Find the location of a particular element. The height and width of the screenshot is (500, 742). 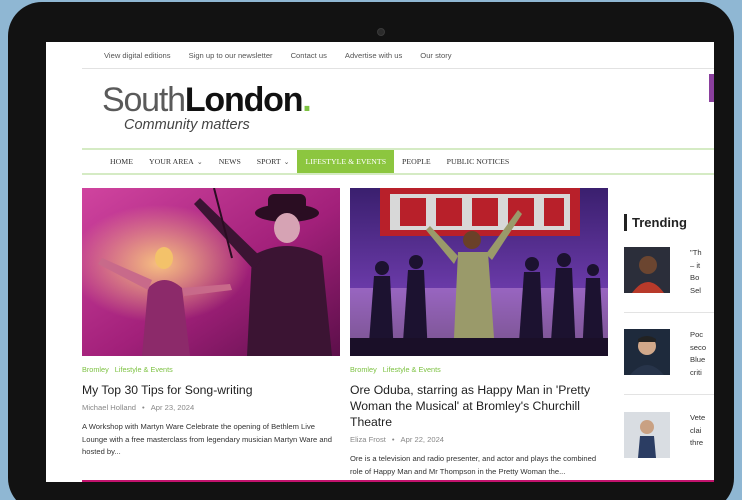

nav-label: HOME is located at coordinates (121, 161).